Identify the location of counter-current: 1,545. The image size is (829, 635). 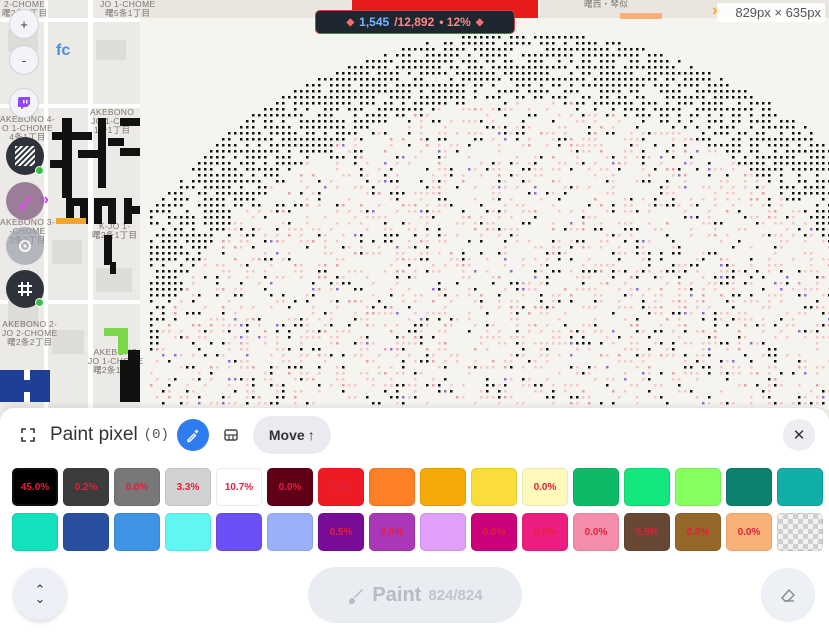
(374, 22).